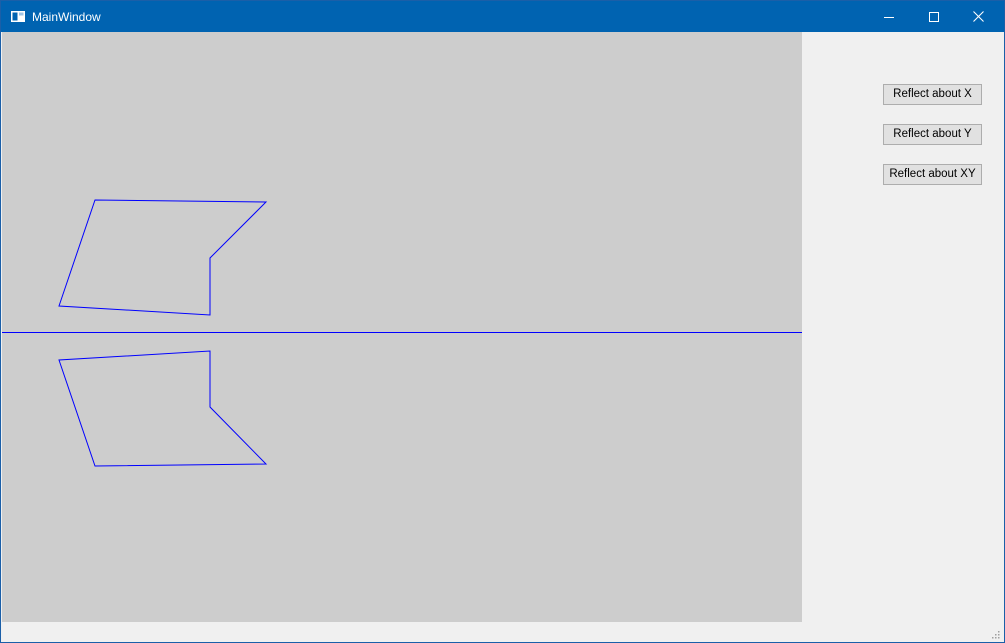 This screenshot has height=643, width=1005. I want to click on close-button, so click(978, 16).